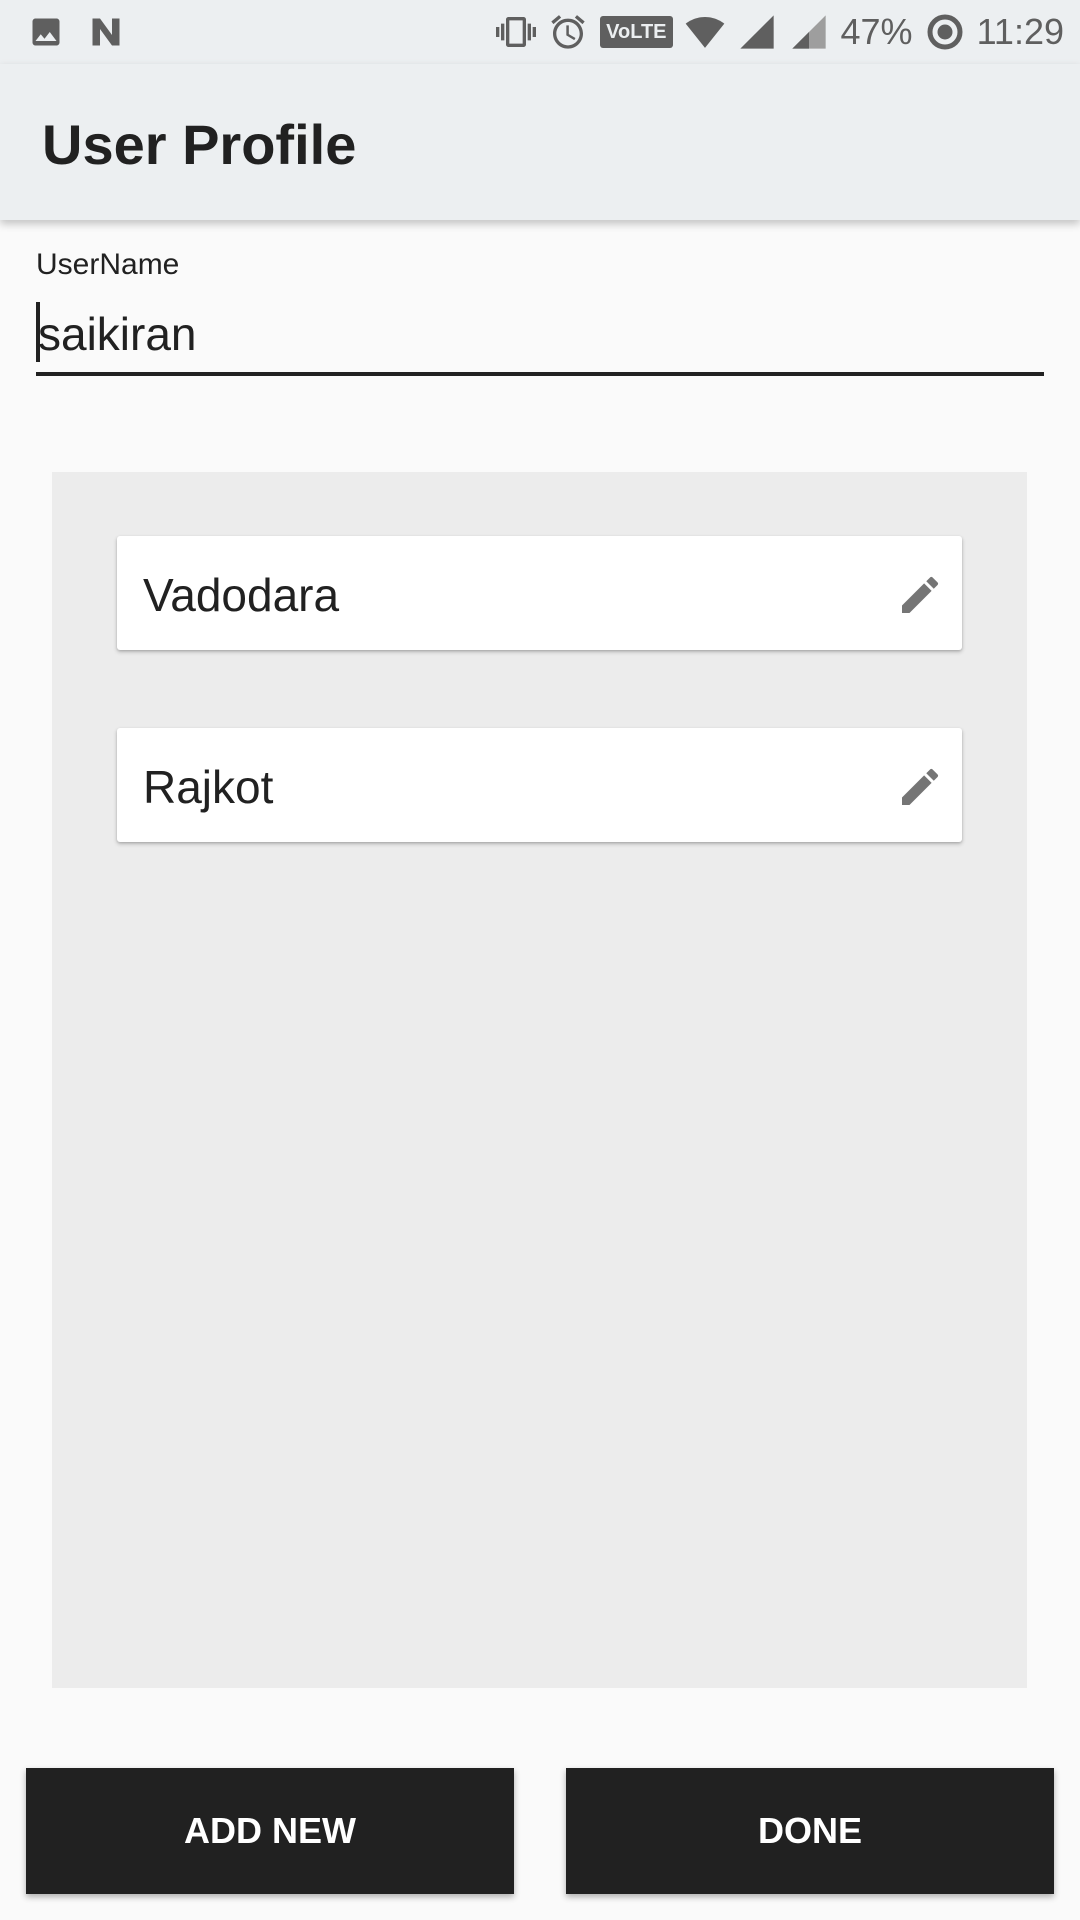 The height and width of the screenshot is (1920, 1080). I want to click on city-name: Vadodara, so click(241, 595).